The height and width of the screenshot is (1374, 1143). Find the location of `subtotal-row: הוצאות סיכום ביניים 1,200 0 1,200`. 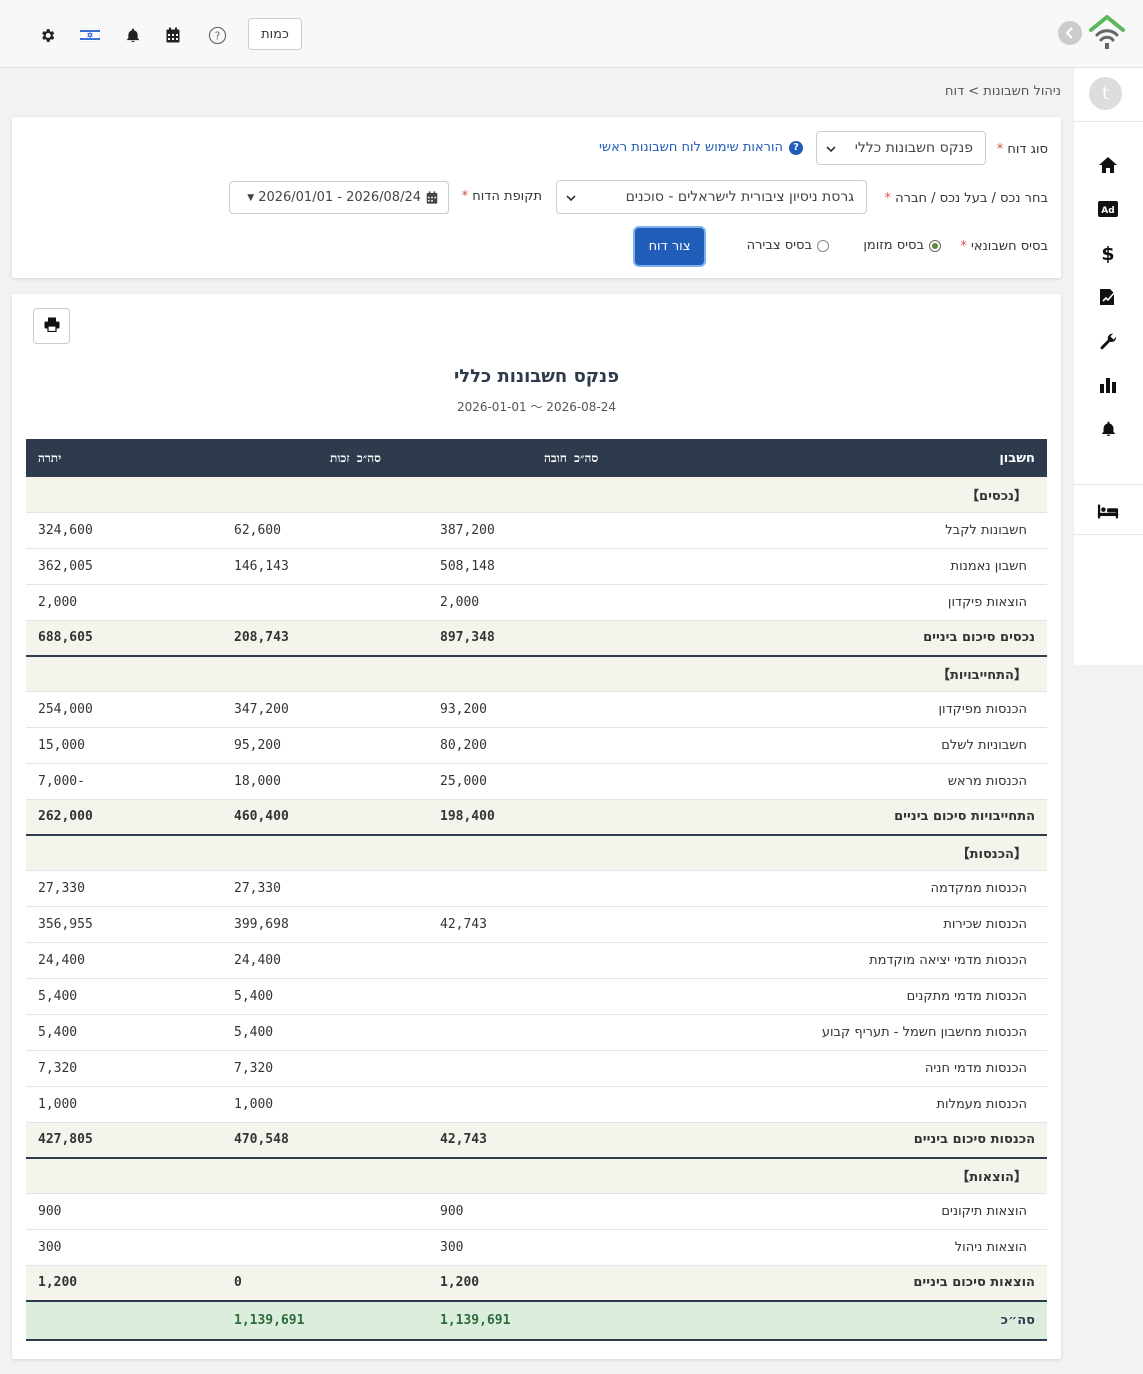

subtotal-row: הוצאות סיכום ביניים 1,200 0 1,200 is located at coordinates (536, 1283).